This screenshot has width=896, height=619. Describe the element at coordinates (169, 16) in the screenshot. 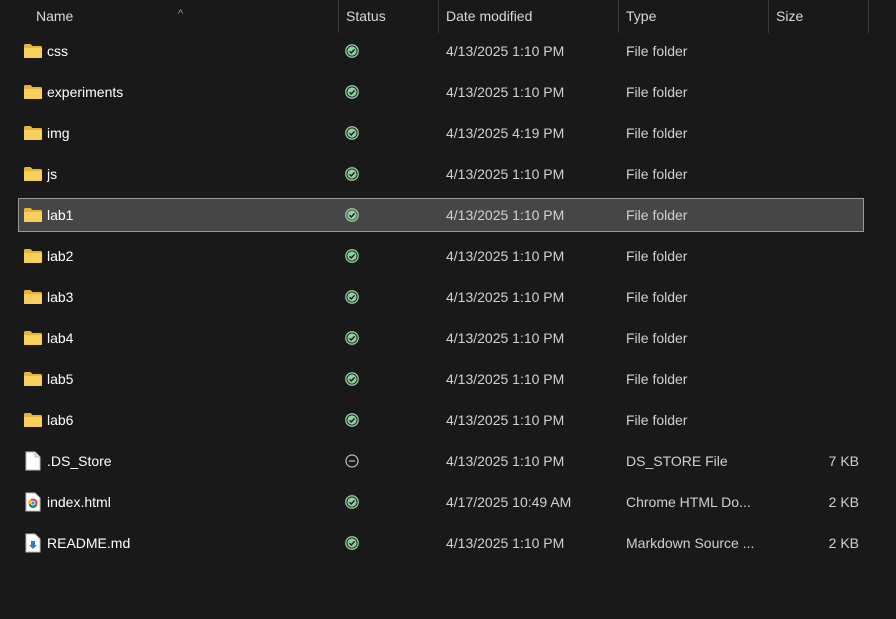

I see `column-header-name: Name ^` at that location.